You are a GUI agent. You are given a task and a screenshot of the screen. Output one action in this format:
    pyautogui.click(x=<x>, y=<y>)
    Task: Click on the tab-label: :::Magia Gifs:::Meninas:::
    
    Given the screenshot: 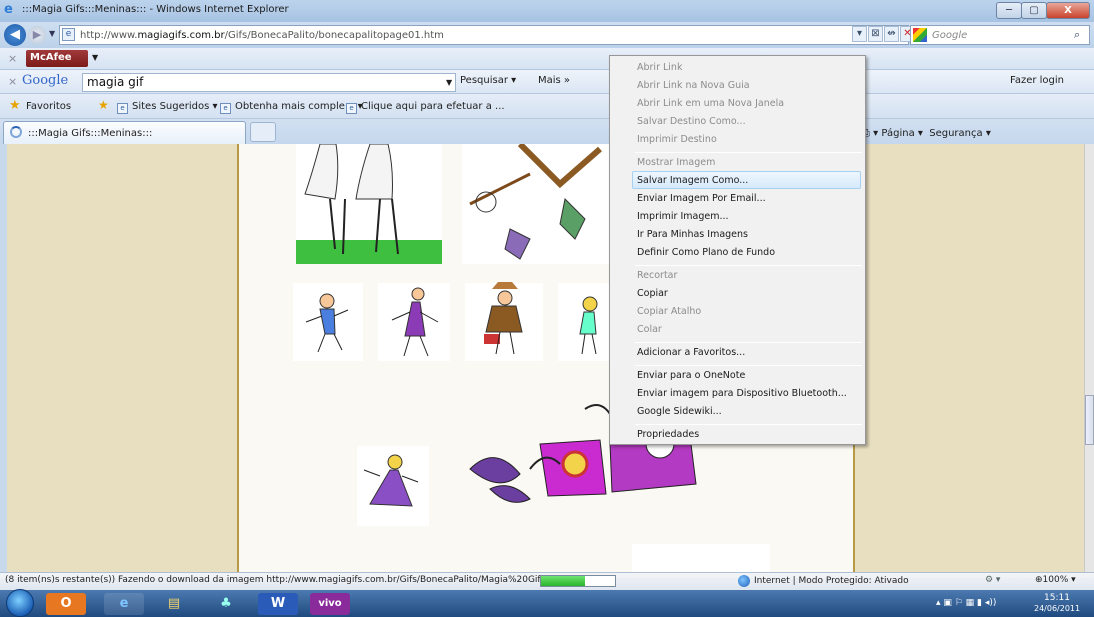 What is the action you would take?
    pyautogui.click(x=90, y=133)
    